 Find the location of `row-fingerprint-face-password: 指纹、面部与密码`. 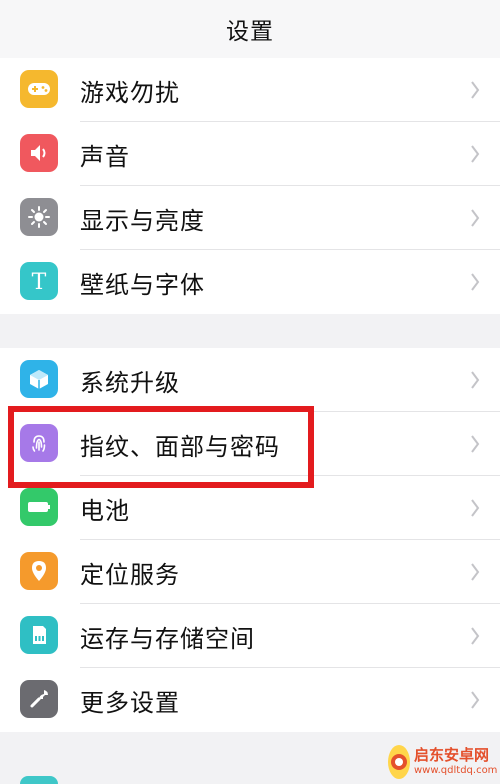

row-fingerprint-face-password: 指纹、面部与密码 is located at coordinates (250, 444).